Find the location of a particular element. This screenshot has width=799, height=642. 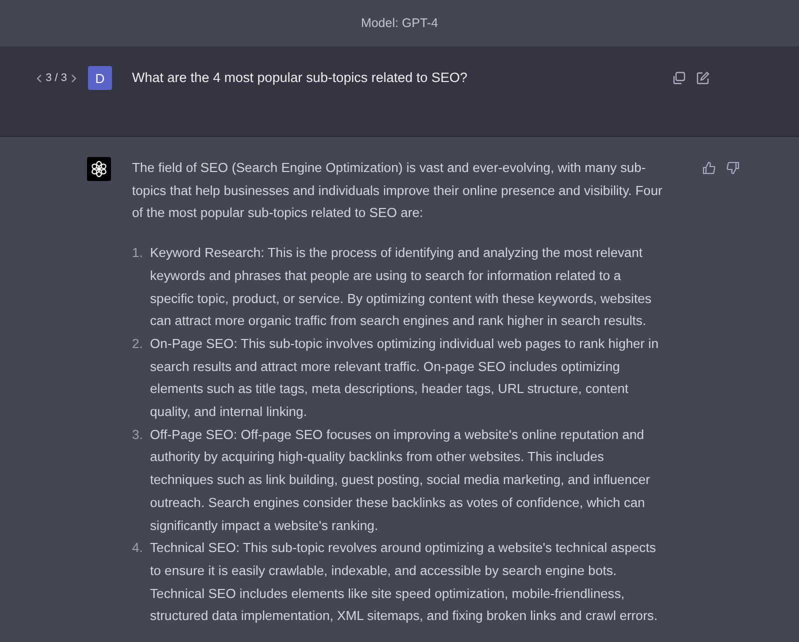

logo-icon is located at coordinates (99, 169).